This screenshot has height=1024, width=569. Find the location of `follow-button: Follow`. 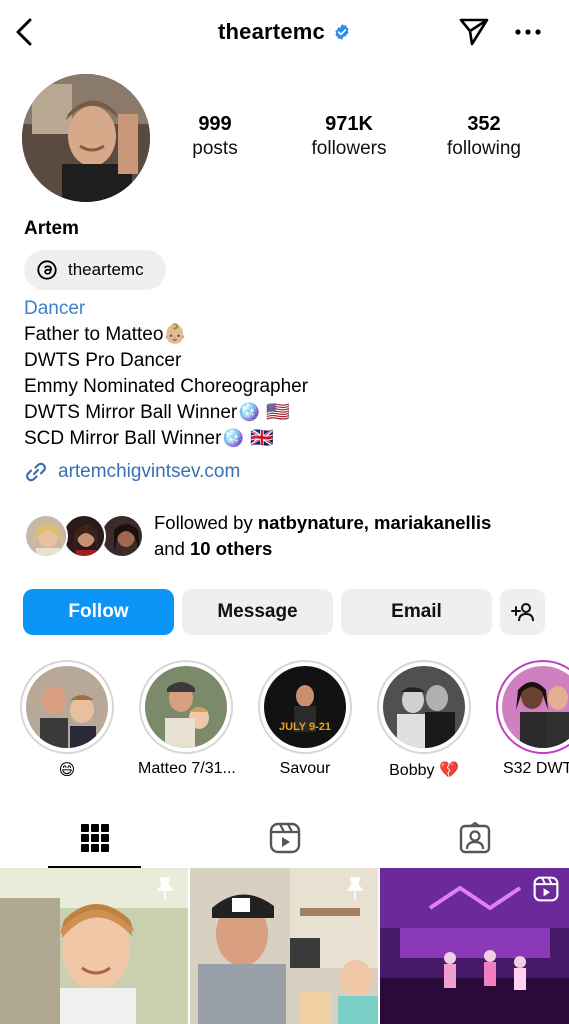

follow-button: Follow is located at coordinates (98, 612).